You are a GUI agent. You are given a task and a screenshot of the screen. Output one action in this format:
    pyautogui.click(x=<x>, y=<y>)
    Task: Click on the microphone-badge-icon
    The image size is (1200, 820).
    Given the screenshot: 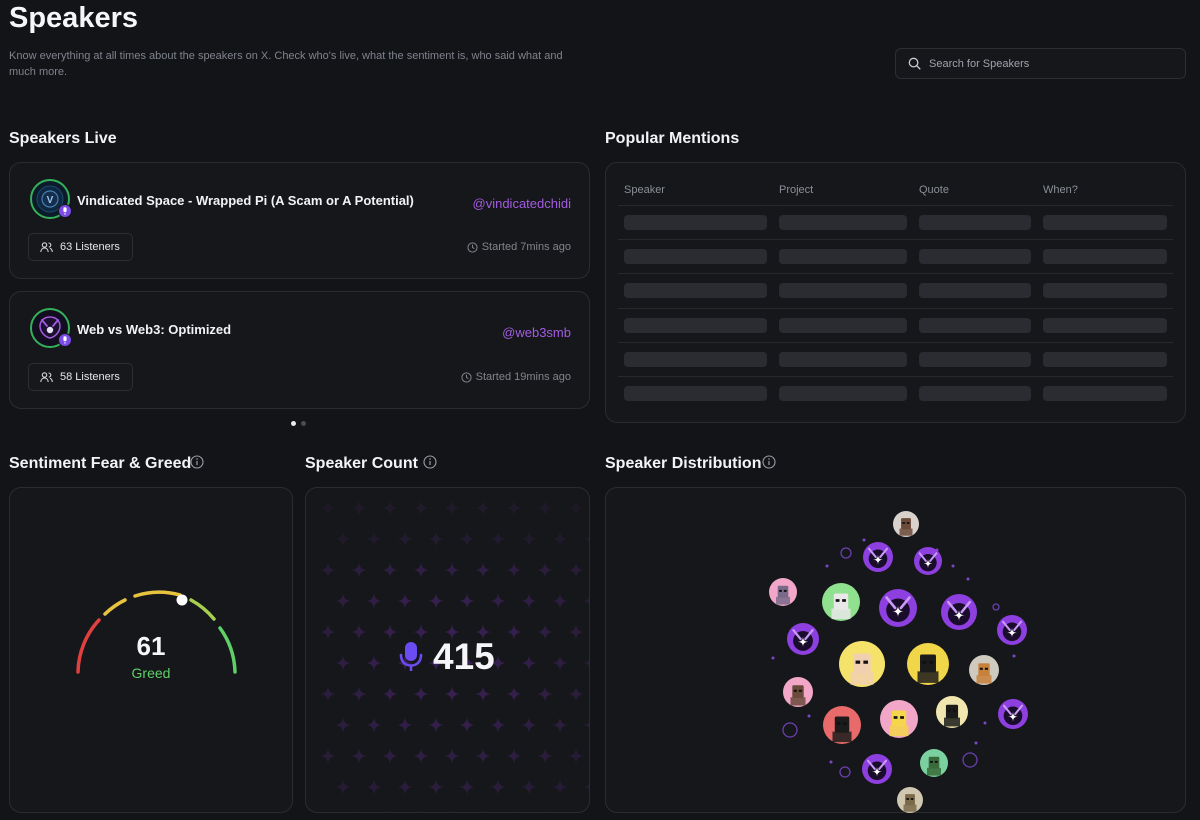 What is the action you would take?
    pyautogui.click(x=65, y=211)
    